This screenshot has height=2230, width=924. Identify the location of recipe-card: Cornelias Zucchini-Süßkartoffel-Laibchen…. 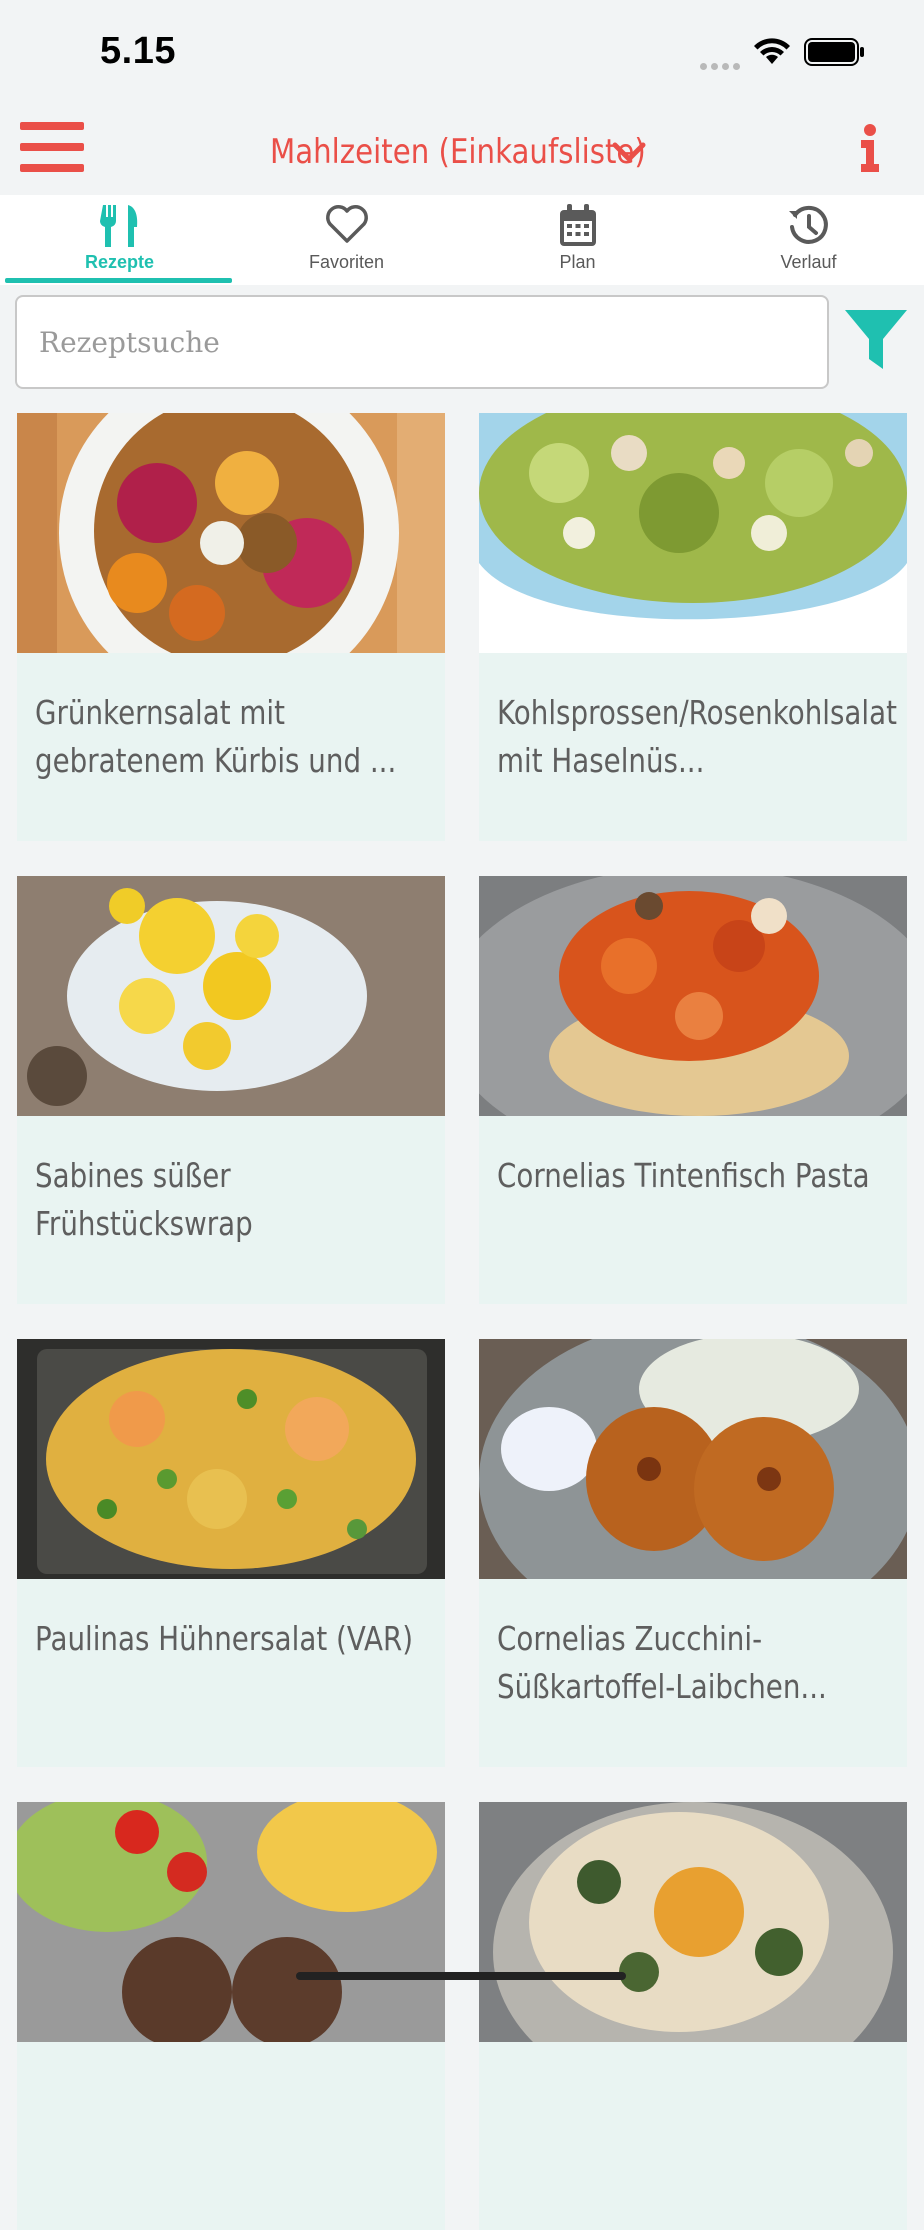
(693, 1553).